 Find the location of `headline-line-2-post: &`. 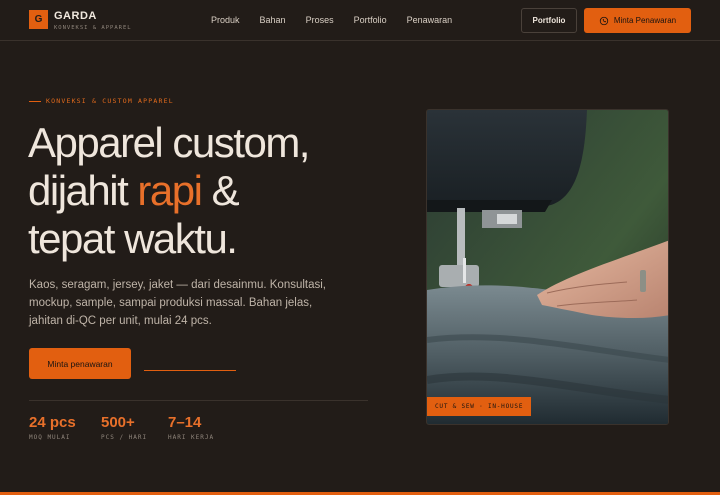

headline-line-2-post: & is located at coordinates (220, 190).